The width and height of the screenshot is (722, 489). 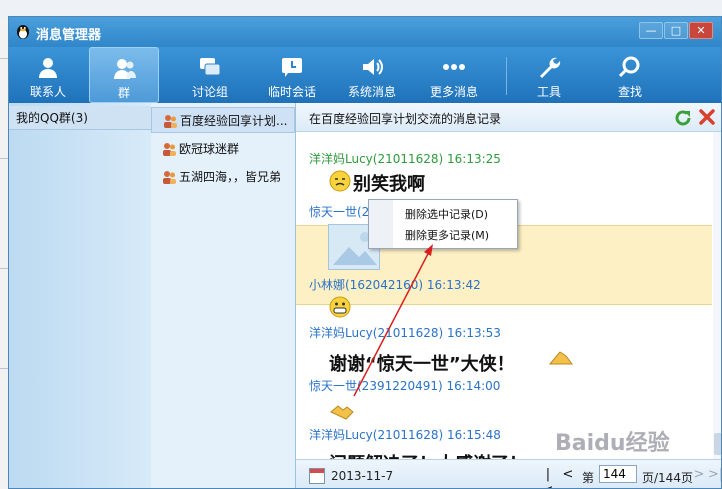 What do you see at coordinates (393, 320) in the screenshot?
I see `annotation-arrow` at bounding box center [393, 320].